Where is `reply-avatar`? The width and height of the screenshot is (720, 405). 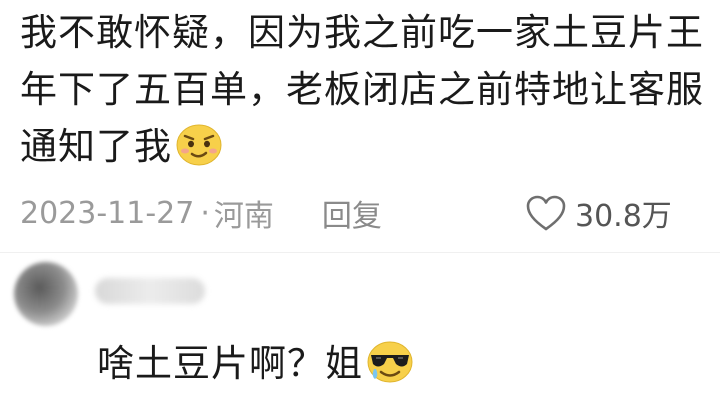 reply-avatar is located at coordinates (46, 294).